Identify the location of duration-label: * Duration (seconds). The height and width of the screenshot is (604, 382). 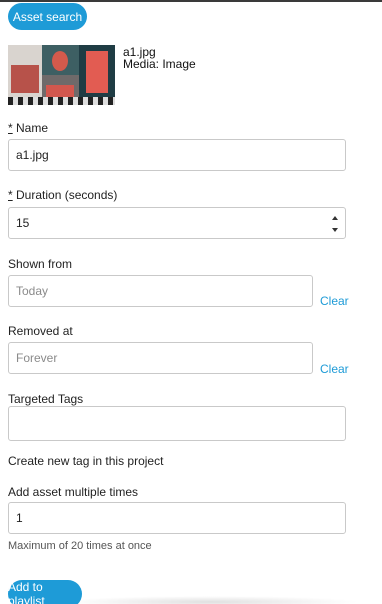
(62, 195).